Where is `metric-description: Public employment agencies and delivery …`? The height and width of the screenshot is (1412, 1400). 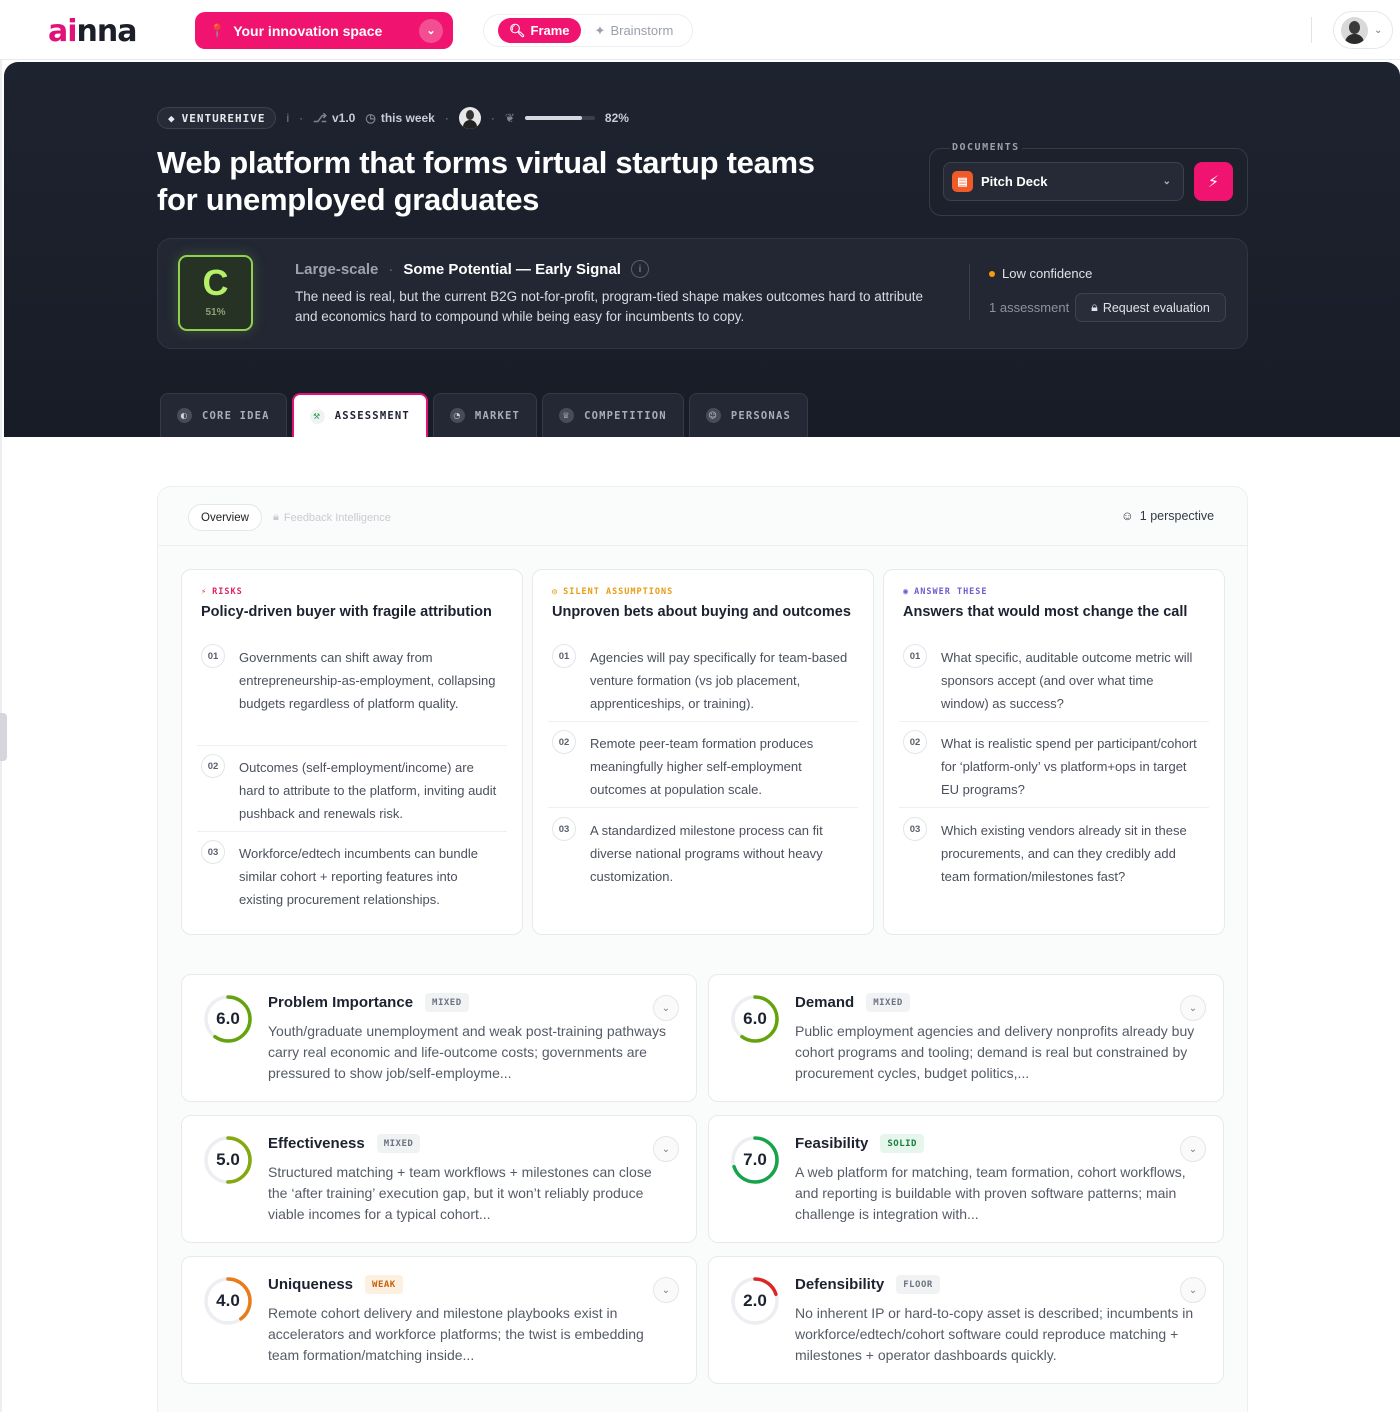
metric-description: Public employment agencies and delivery … is located at coordinates (995, 1052).